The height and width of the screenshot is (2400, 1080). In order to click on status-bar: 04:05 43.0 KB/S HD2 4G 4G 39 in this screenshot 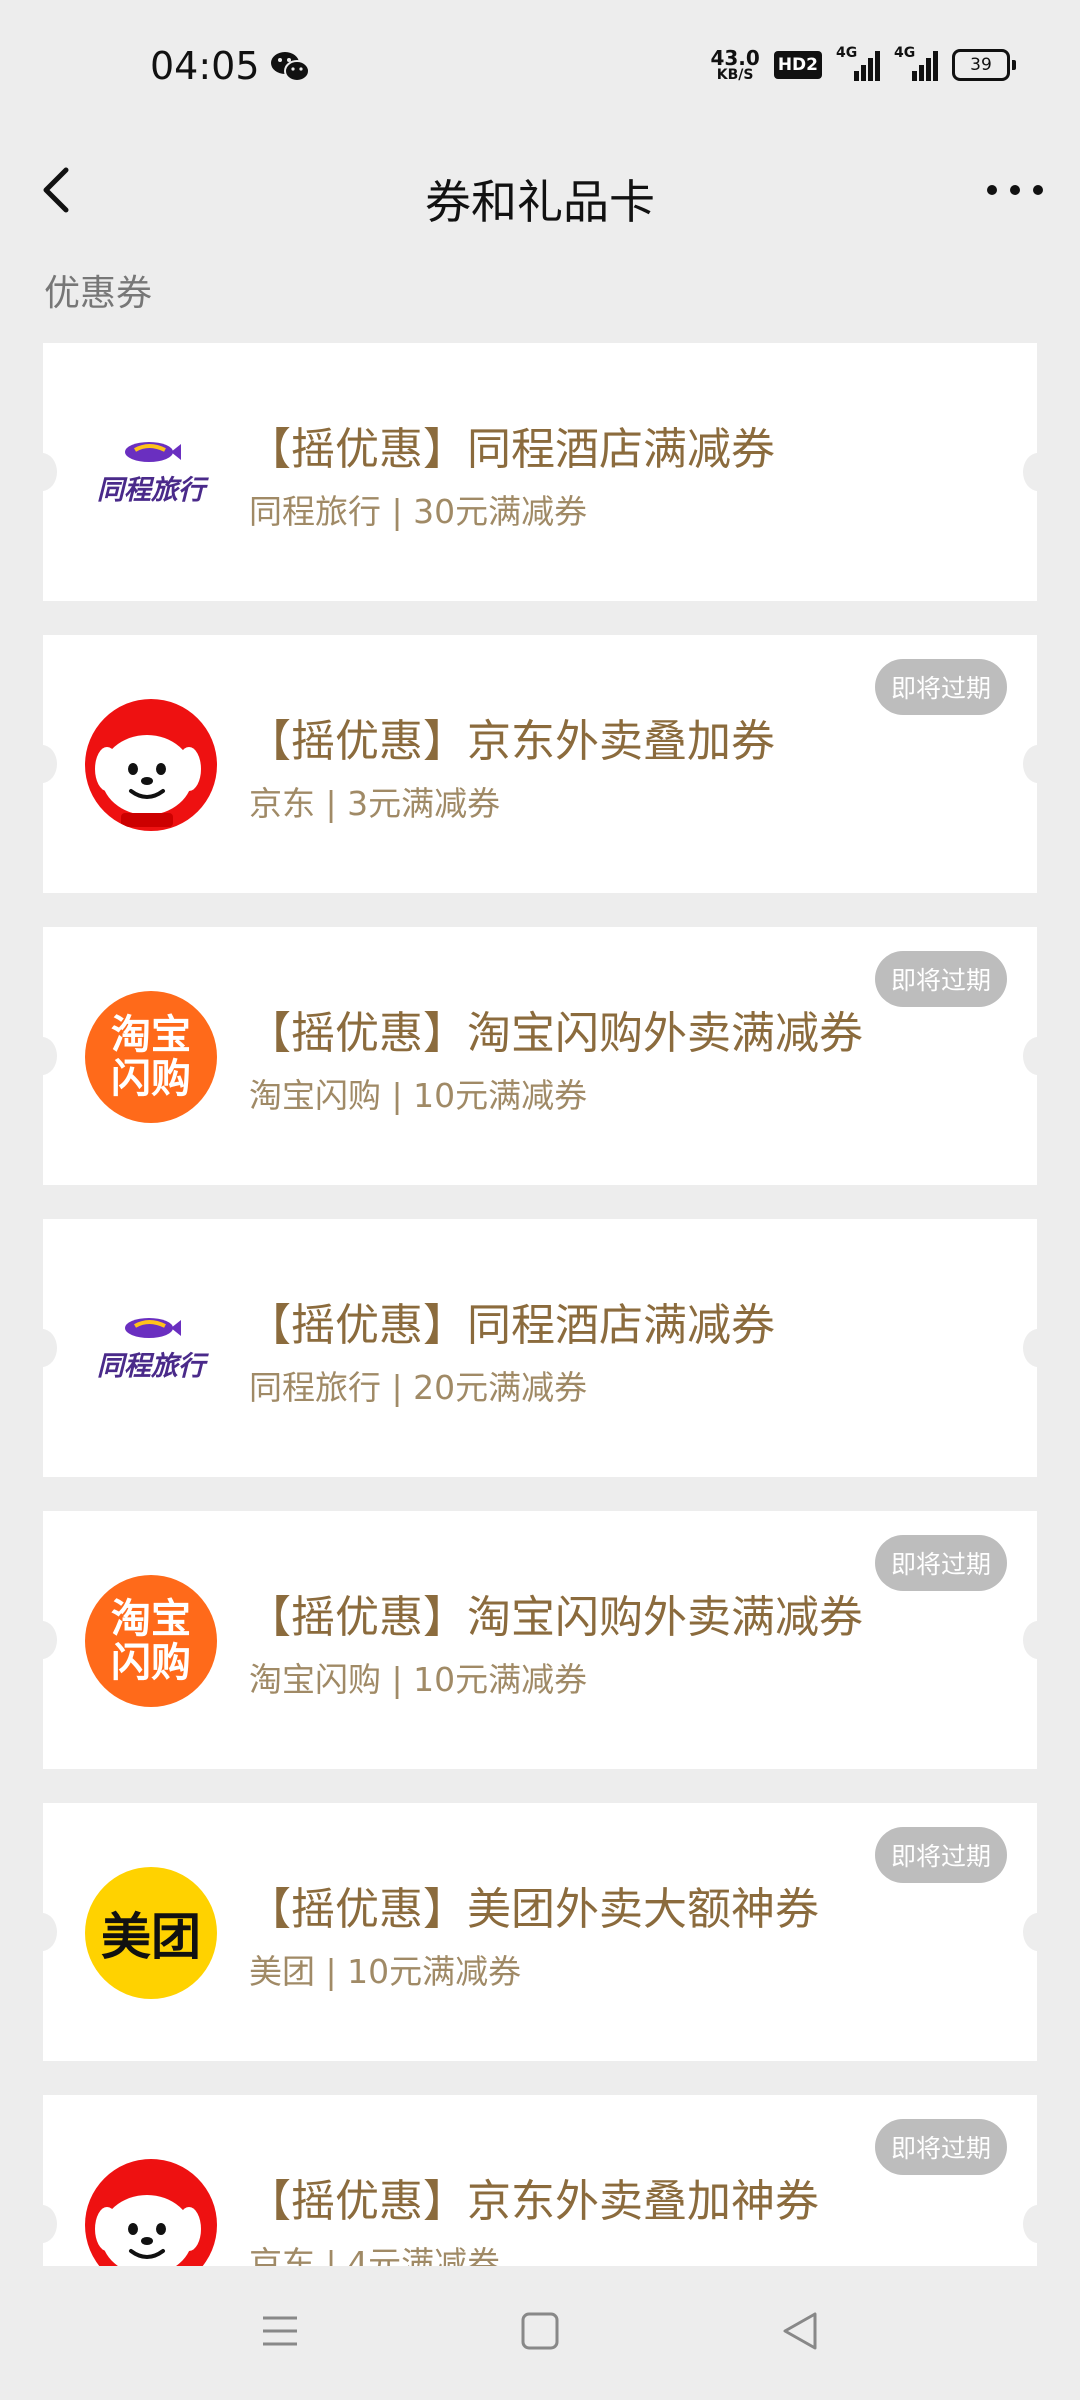, I will do `click(540, 65)`.